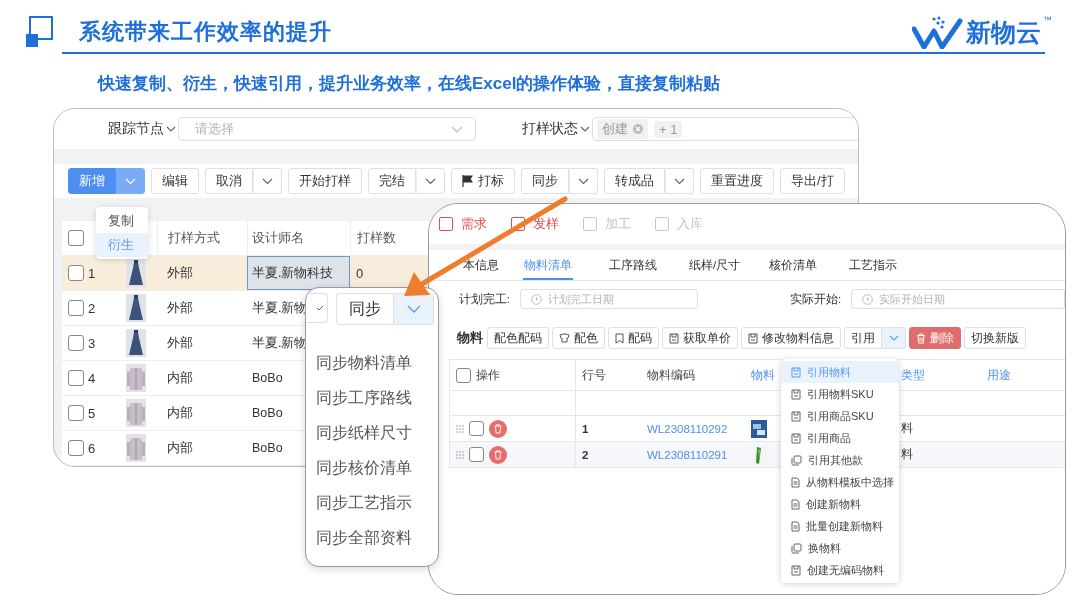 Image resolution: width=1080 pixels, height=604 pixels. Describe the element at coordinates (136, 129) in the screenshot. I see `filter-label: 跟踪节点` at that location.